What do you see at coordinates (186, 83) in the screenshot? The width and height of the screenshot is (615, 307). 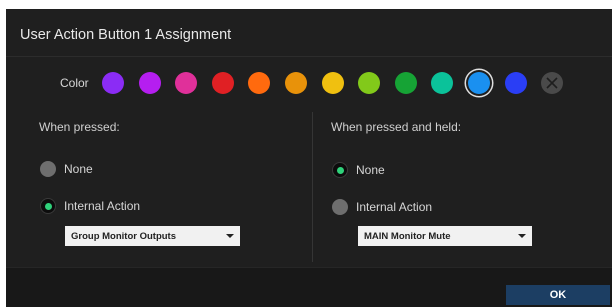 I see `color-swatch-magenta` at bounding box center [186, 83].